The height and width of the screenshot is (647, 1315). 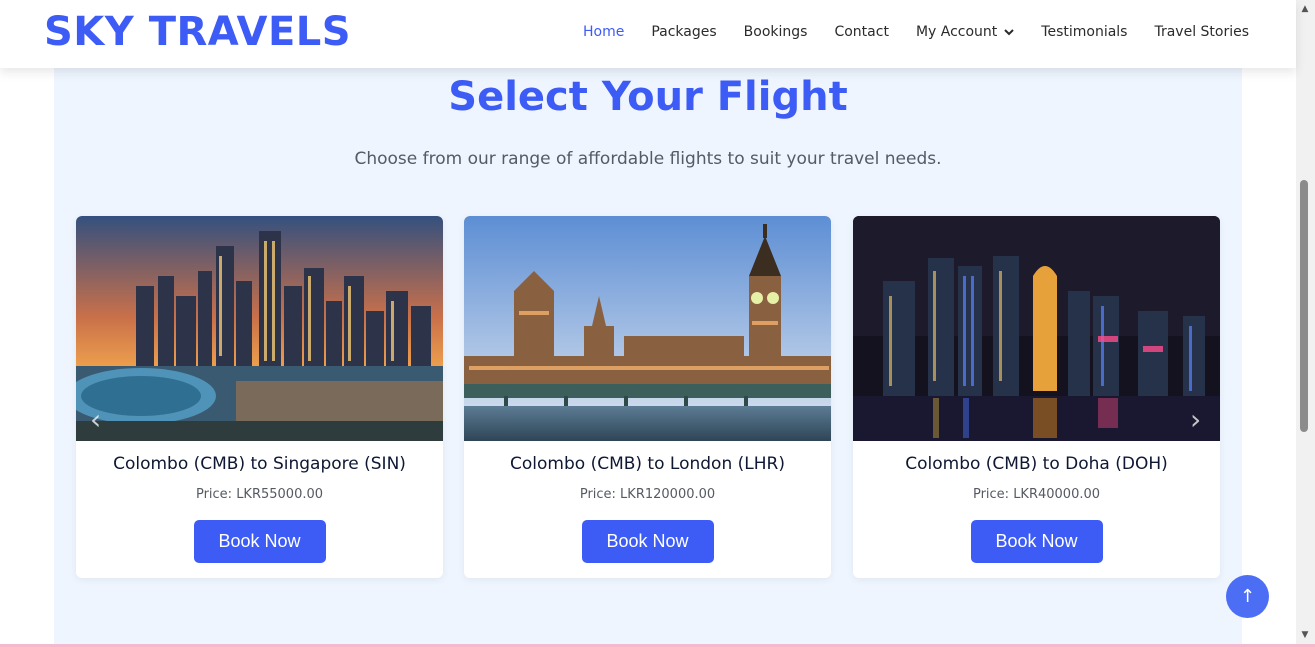 I want to click on back-to-top-button: ↑, so click(x=1247, y=596).